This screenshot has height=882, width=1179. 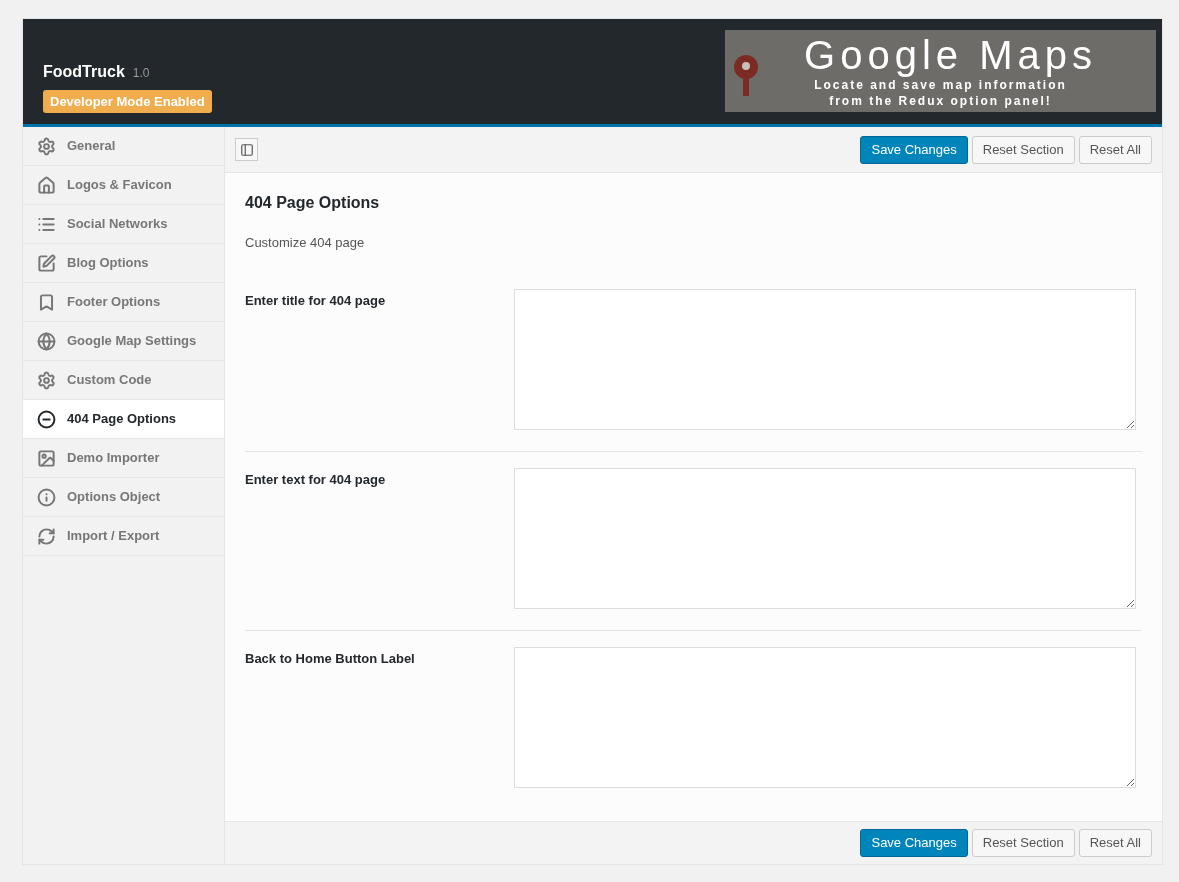 What do you see at coordinates (123, 185) in the screenshot?
I see `sidebar-item: Logos & Favicon` at bounding box center [123, 185].